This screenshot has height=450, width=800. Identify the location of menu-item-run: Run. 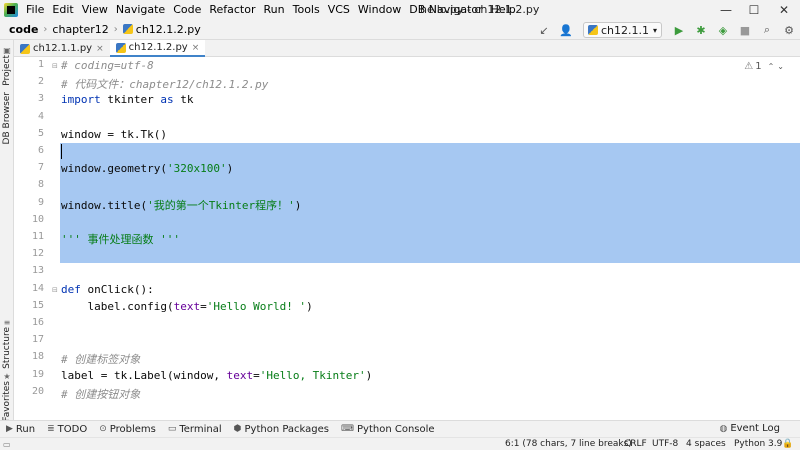
(274, 10).